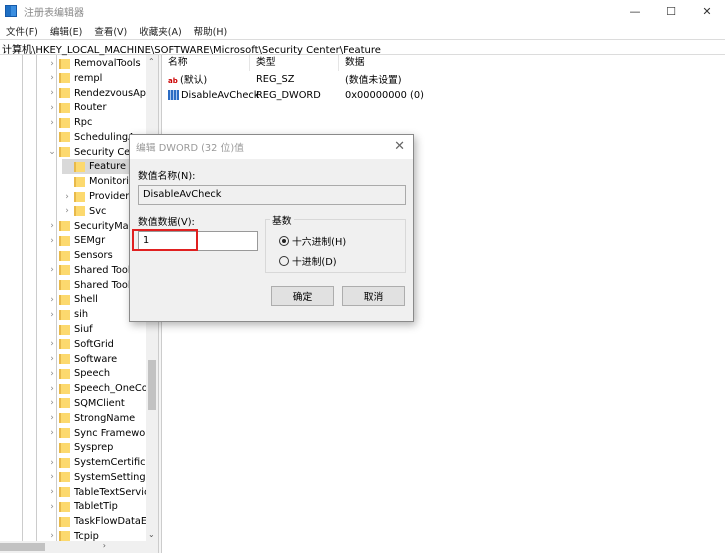 The image size is (725, 553). I want to click on tree-item: › Router, so click(76, 107).